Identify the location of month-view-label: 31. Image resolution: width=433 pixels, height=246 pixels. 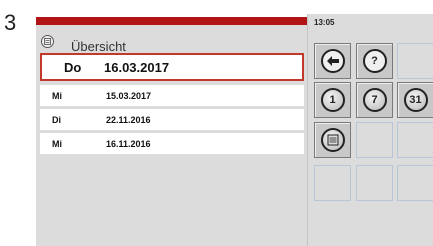
(415, 99).